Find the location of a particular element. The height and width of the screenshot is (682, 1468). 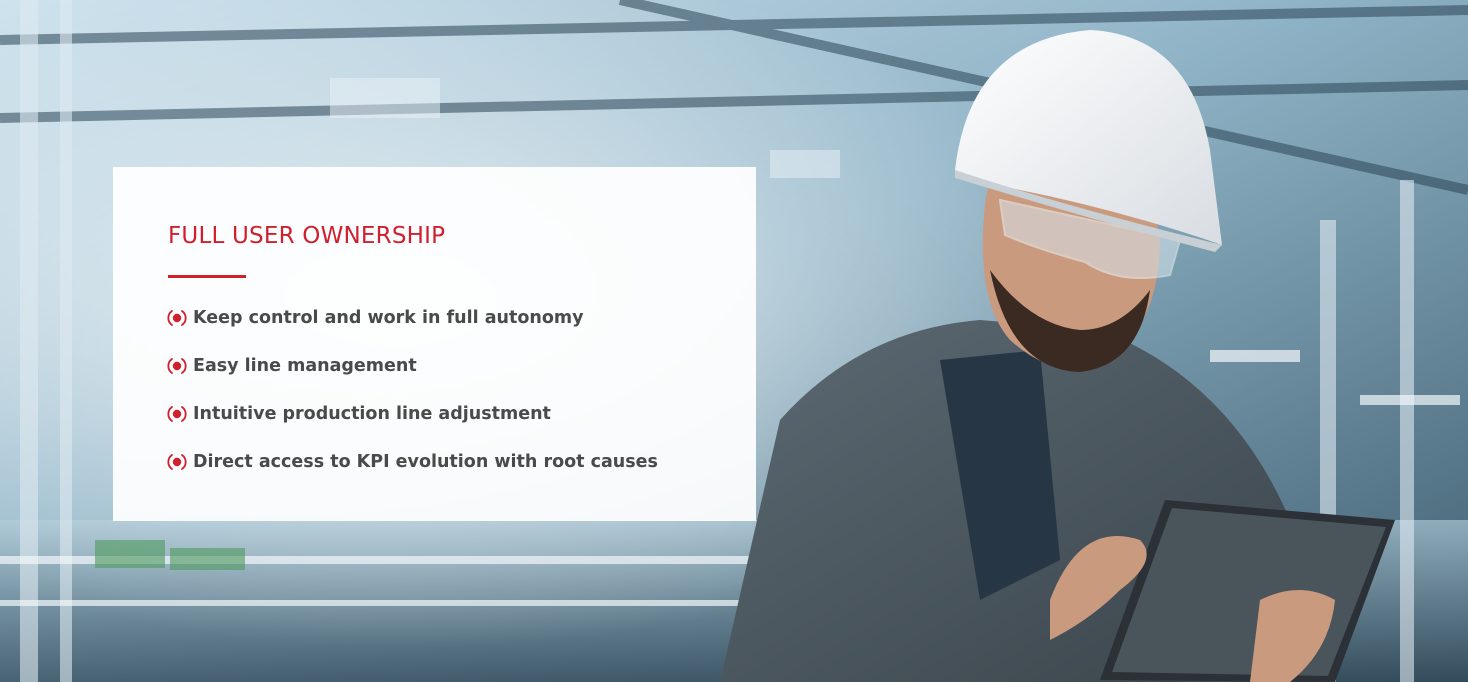

feature-label: Easy line management is located at coordinates (305, 366).